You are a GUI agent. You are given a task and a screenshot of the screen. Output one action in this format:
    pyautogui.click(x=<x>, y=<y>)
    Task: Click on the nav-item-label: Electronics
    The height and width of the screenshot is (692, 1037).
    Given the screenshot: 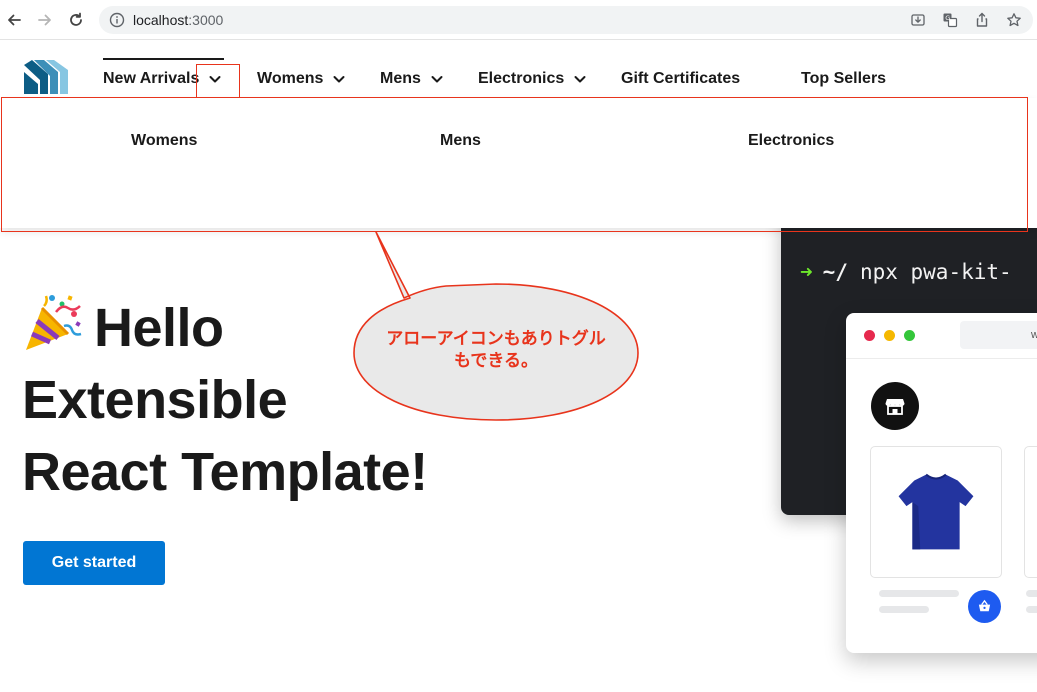 What is the action you would take?
    pyautogui.click(x=521, y=78)
    